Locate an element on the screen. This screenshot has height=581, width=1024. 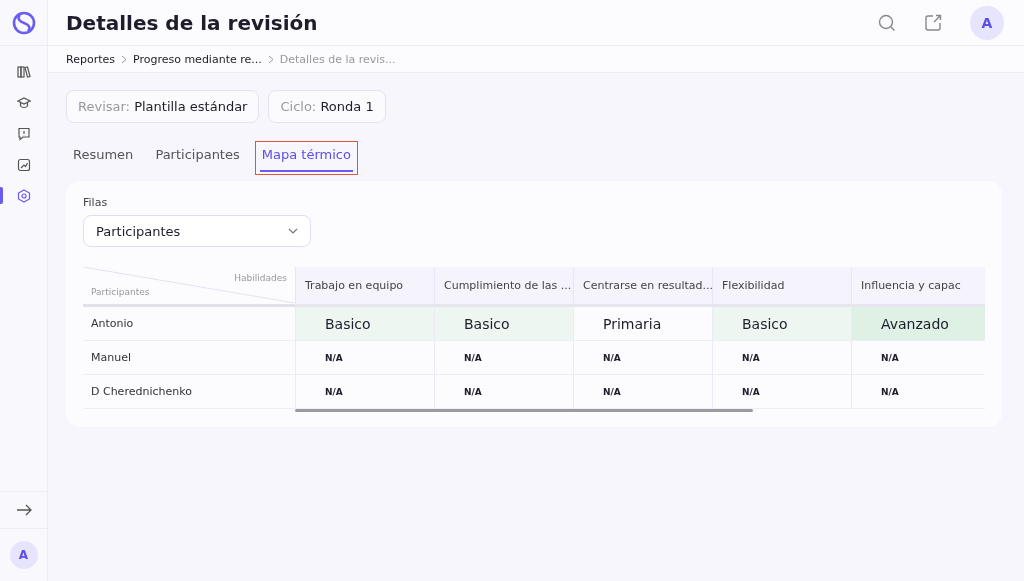
graduation-cap-icon is located at coordinates (23, 102).